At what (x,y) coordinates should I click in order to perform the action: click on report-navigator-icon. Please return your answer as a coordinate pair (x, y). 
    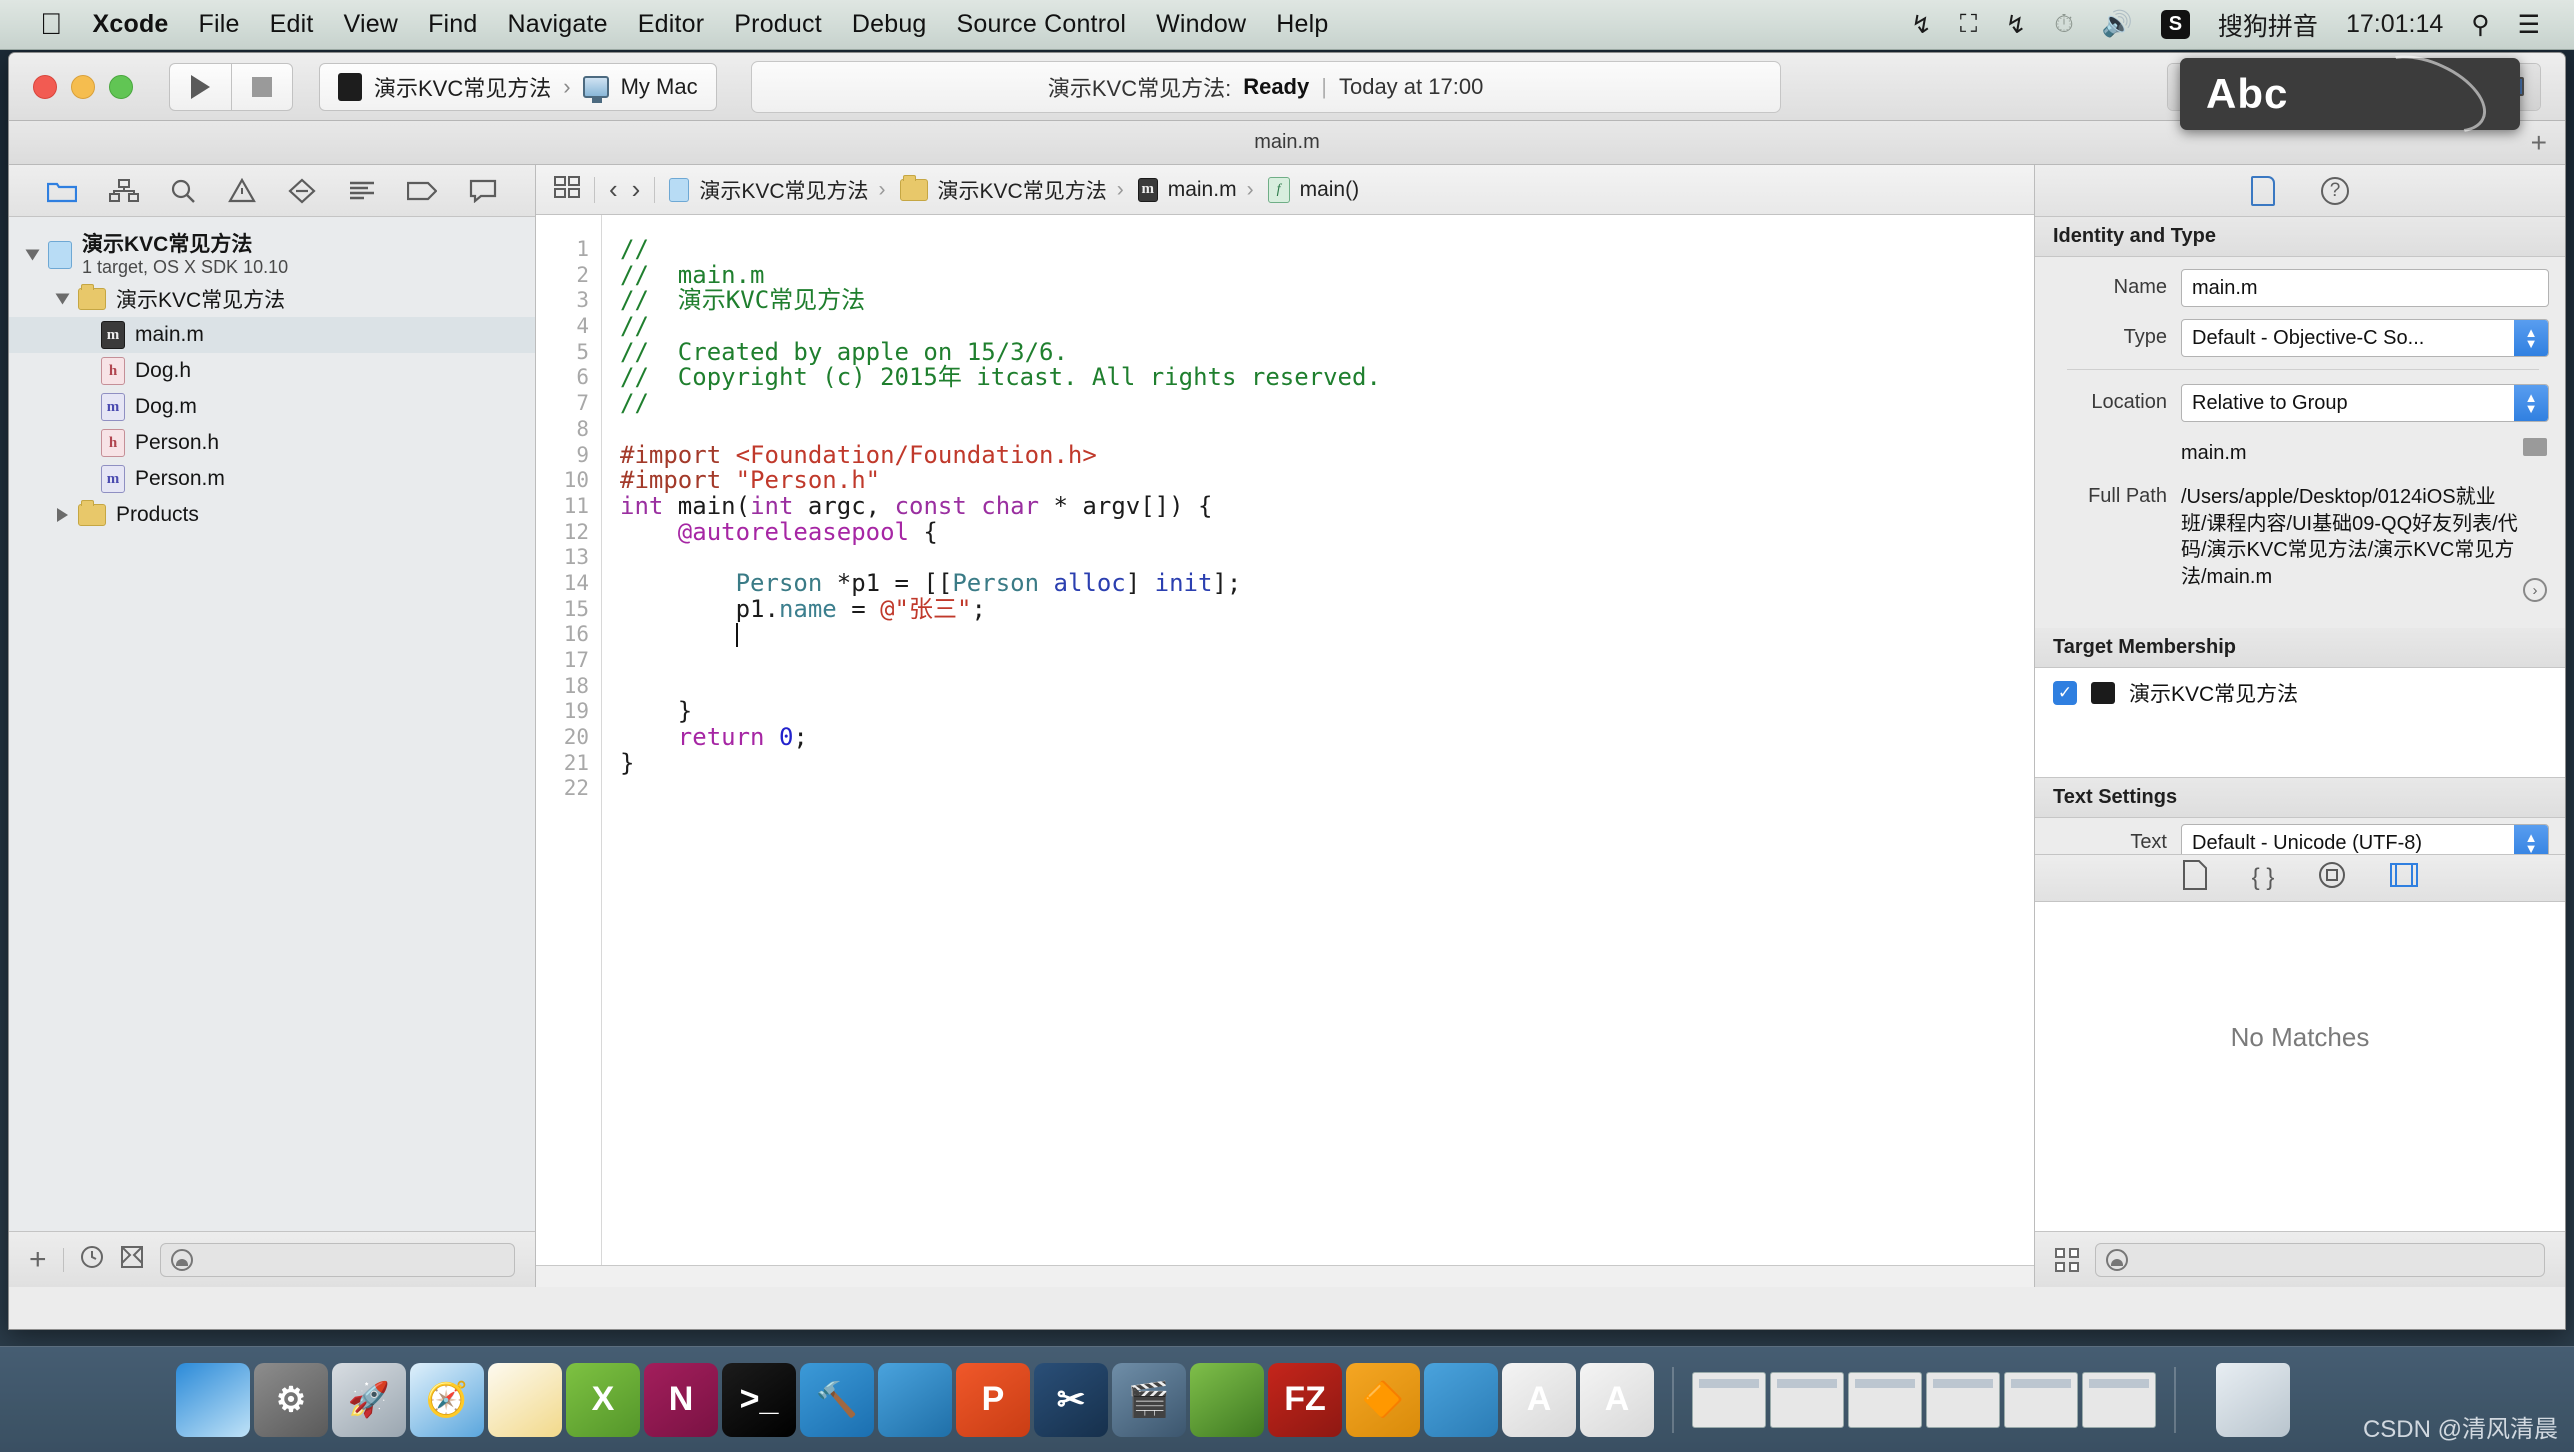
    Looking at the image, I should click on (483, 191).